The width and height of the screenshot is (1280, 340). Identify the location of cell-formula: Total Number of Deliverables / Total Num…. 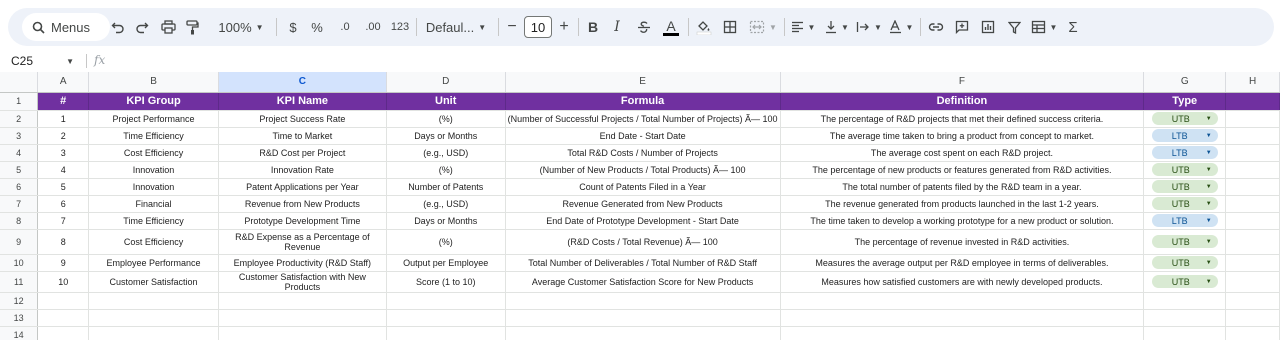
(643, 263).